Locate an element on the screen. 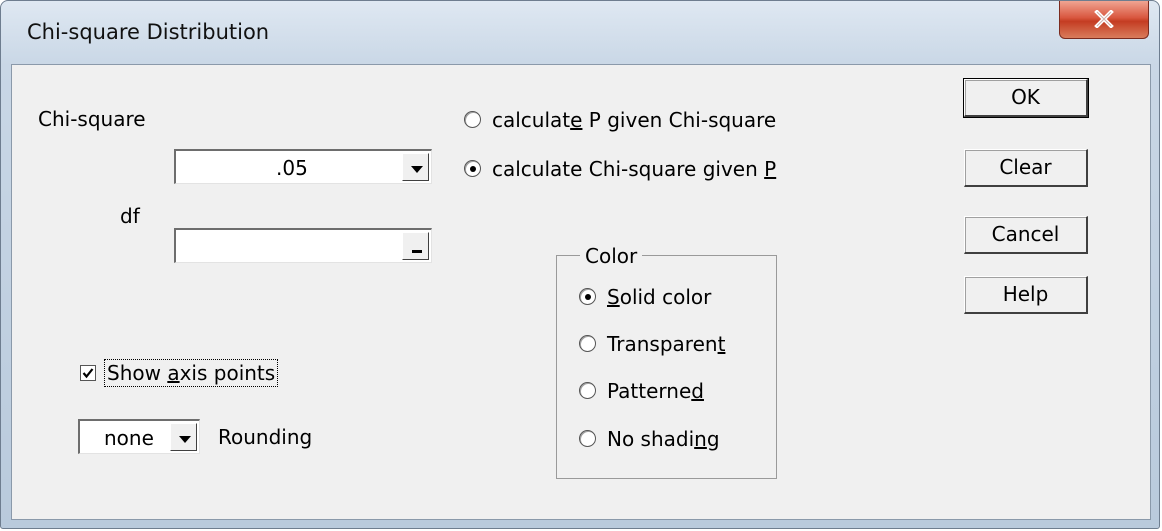 Image resolution: width=1162 pixels, height=531 pixels. title-bar: Chi-square Distribution is located at coordinates (580, 32).